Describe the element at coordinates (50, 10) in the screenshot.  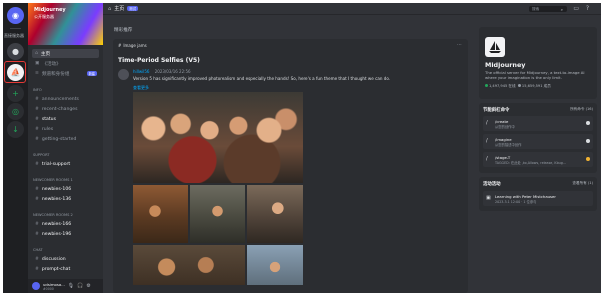
I see `server-name: Midjourney` at that location.